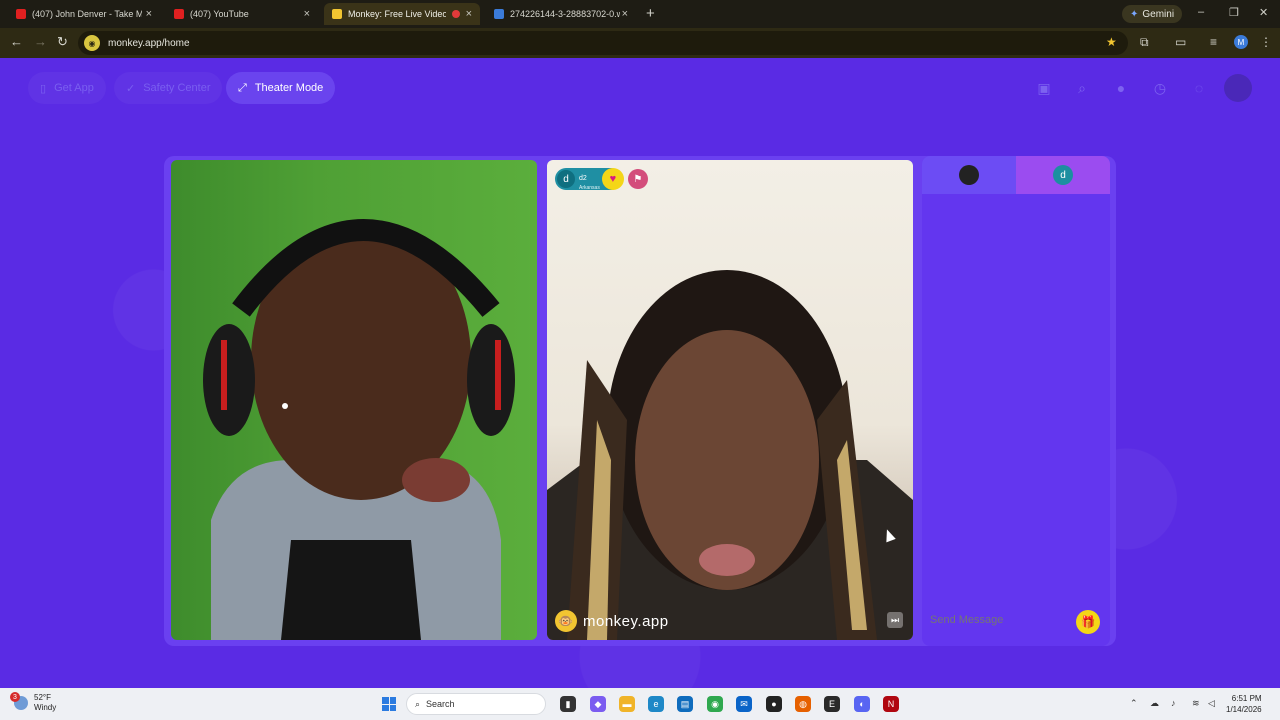 The image size is (1280, 720). Describe the element at coordinates (1213, 42) in the screenshot. I see `media-control-icon: ≡` at that location.